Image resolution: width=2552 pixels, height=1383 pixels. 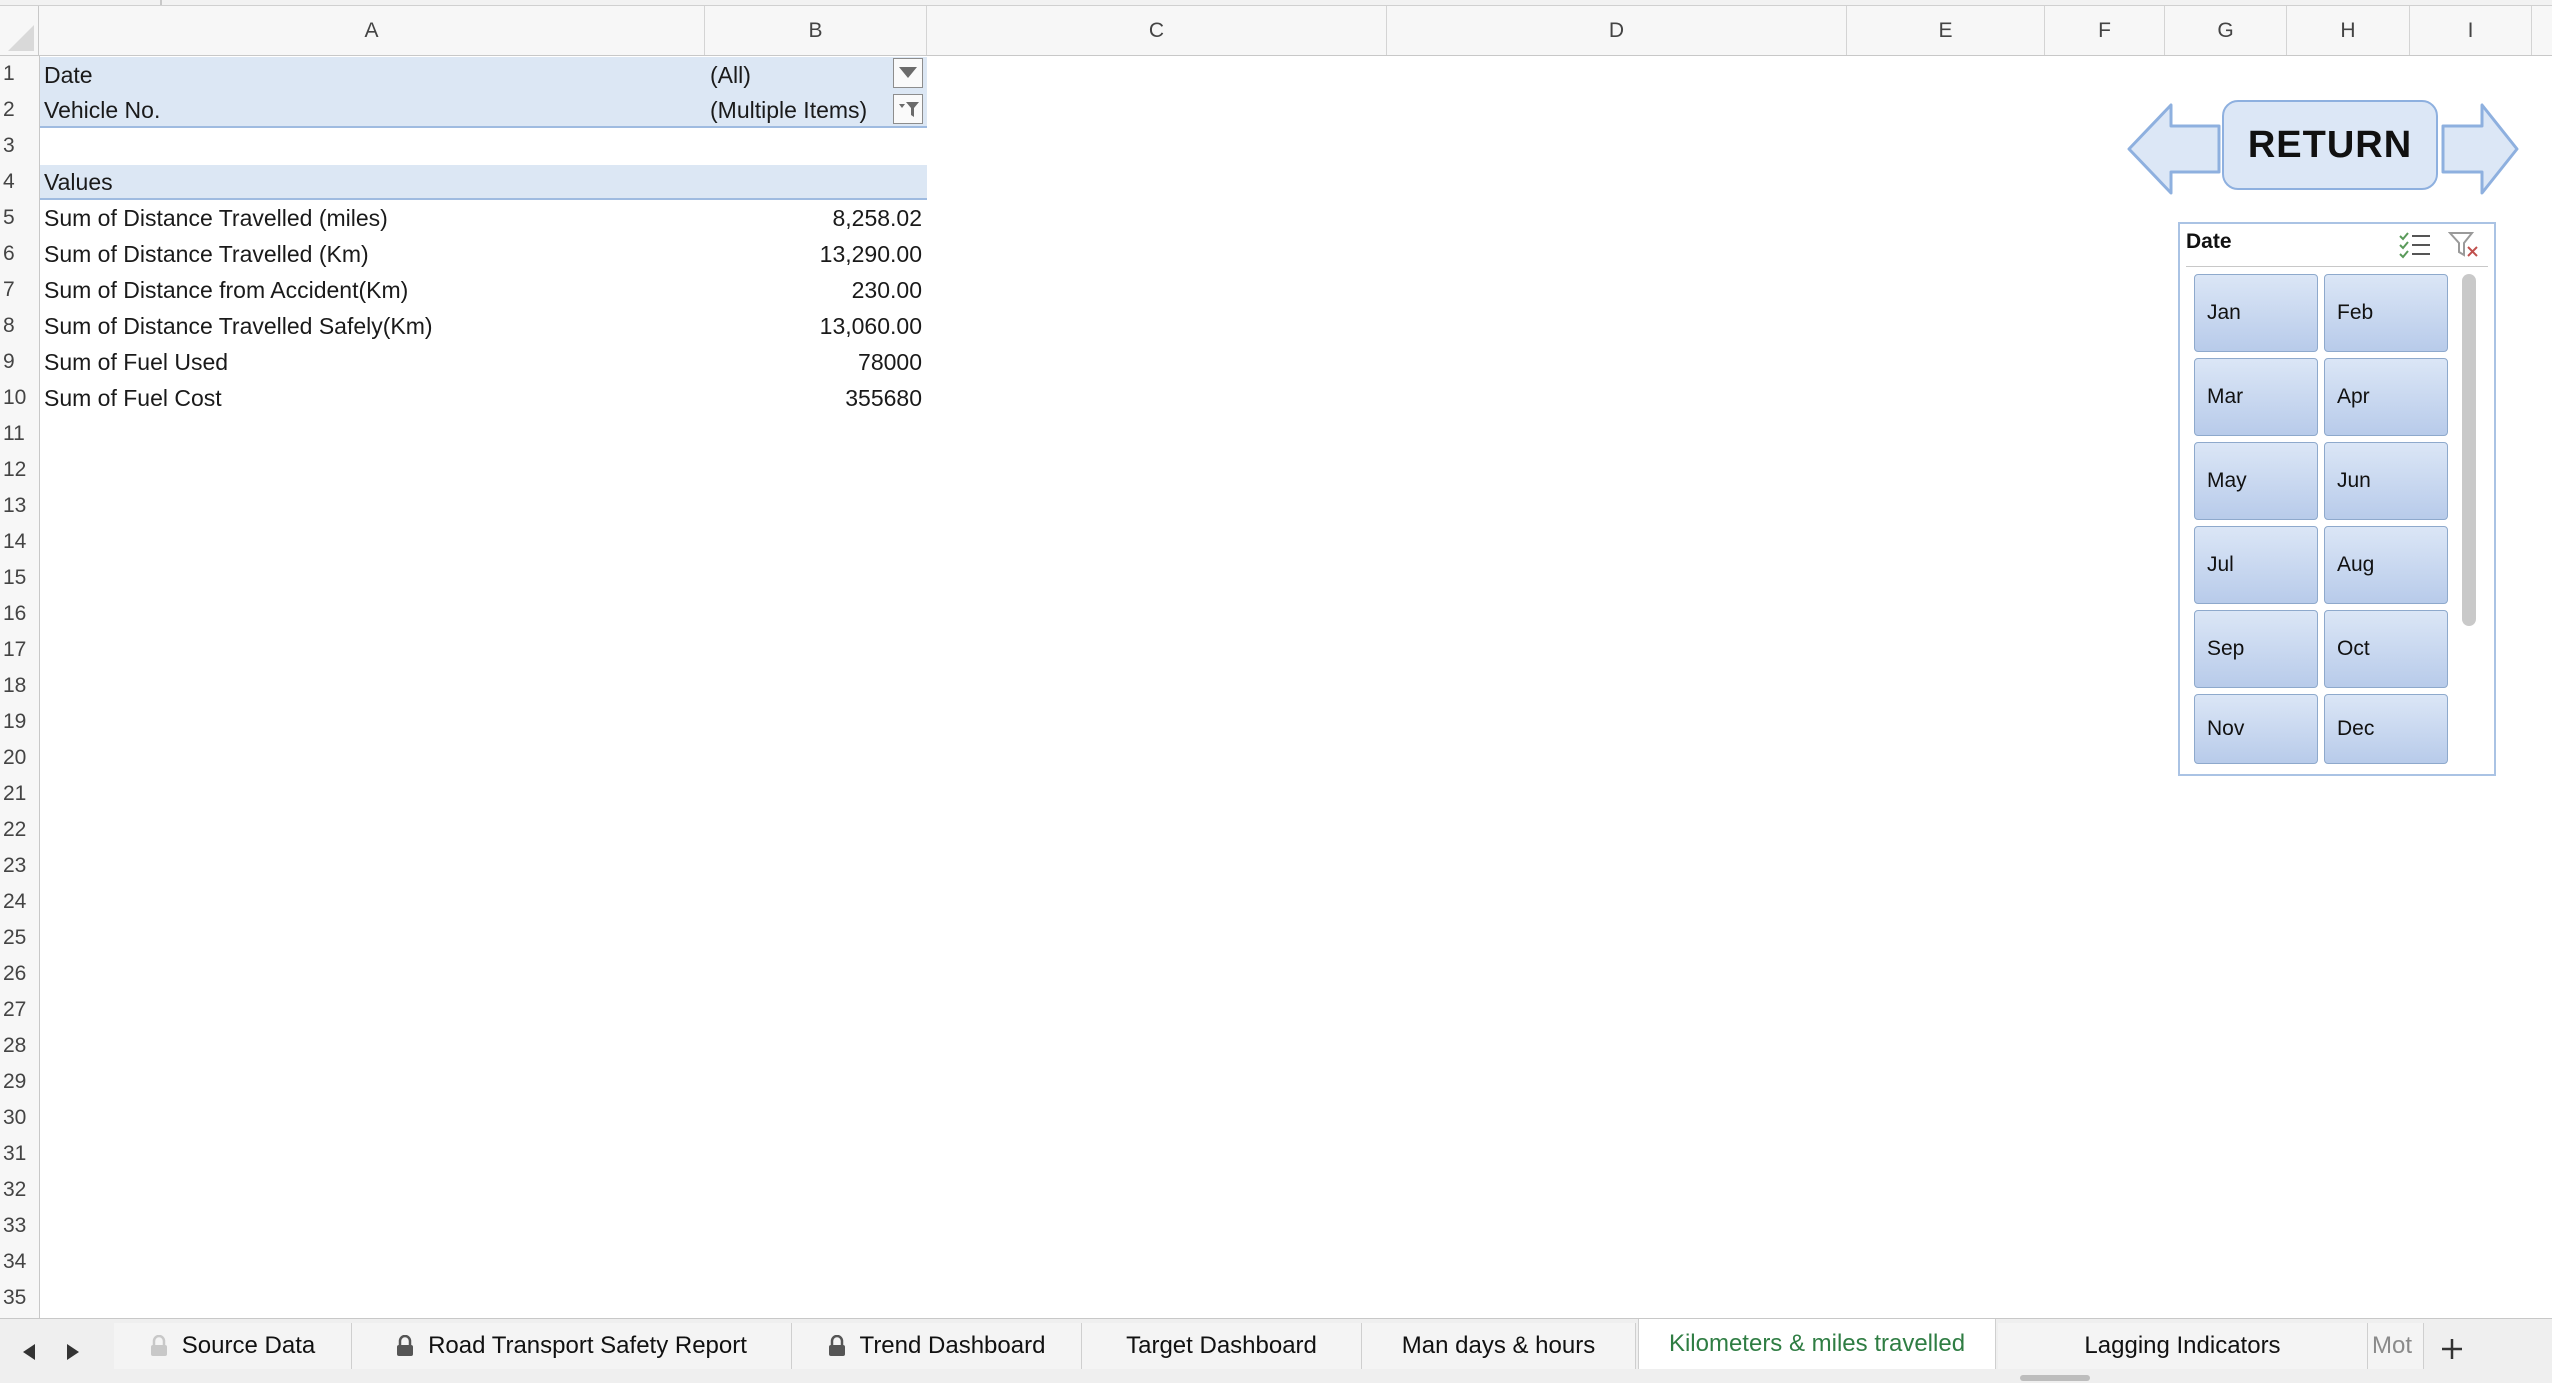 I want to click on row-header: 7, so click(x=19, y=290).